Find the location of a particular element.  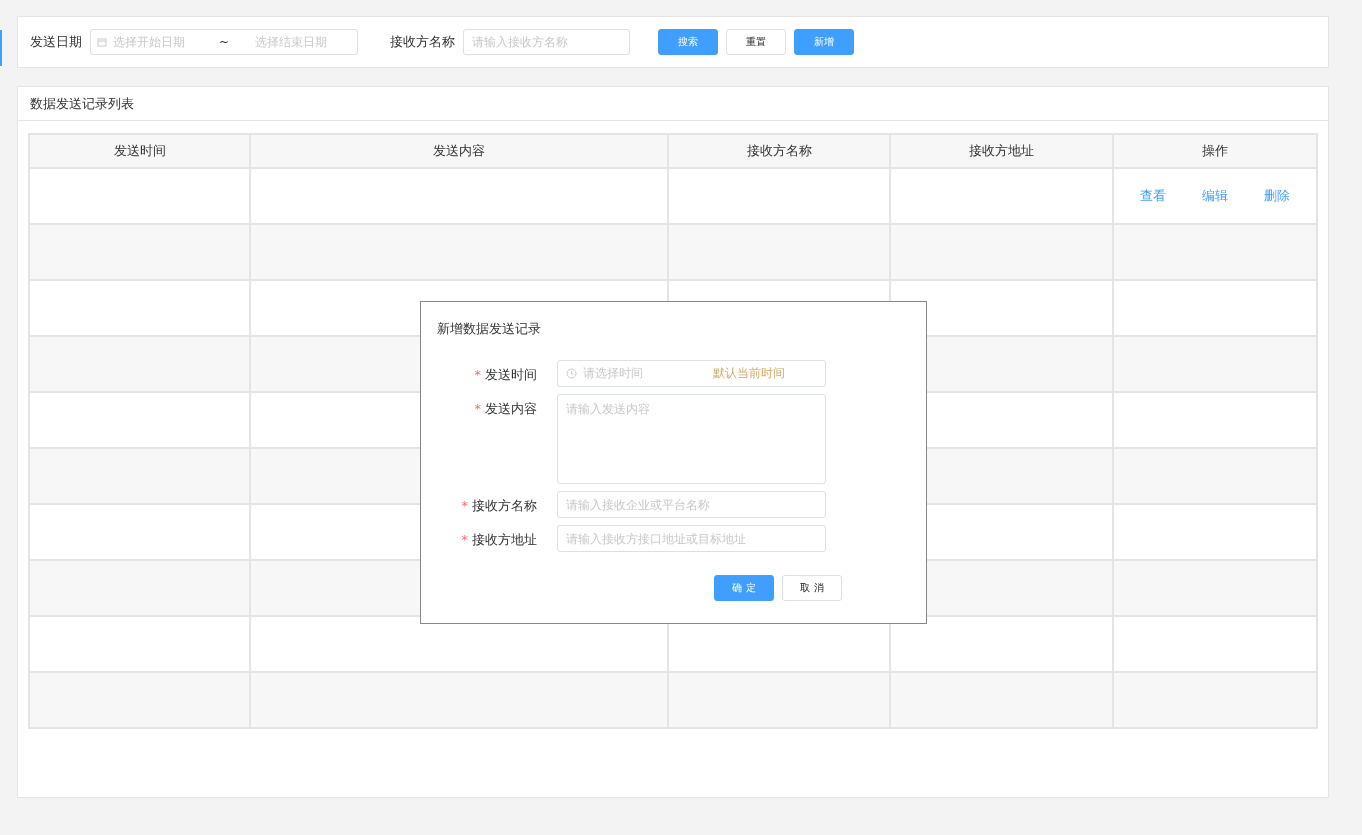

form-label: 发送内容 is located at coordinates (511, 408).